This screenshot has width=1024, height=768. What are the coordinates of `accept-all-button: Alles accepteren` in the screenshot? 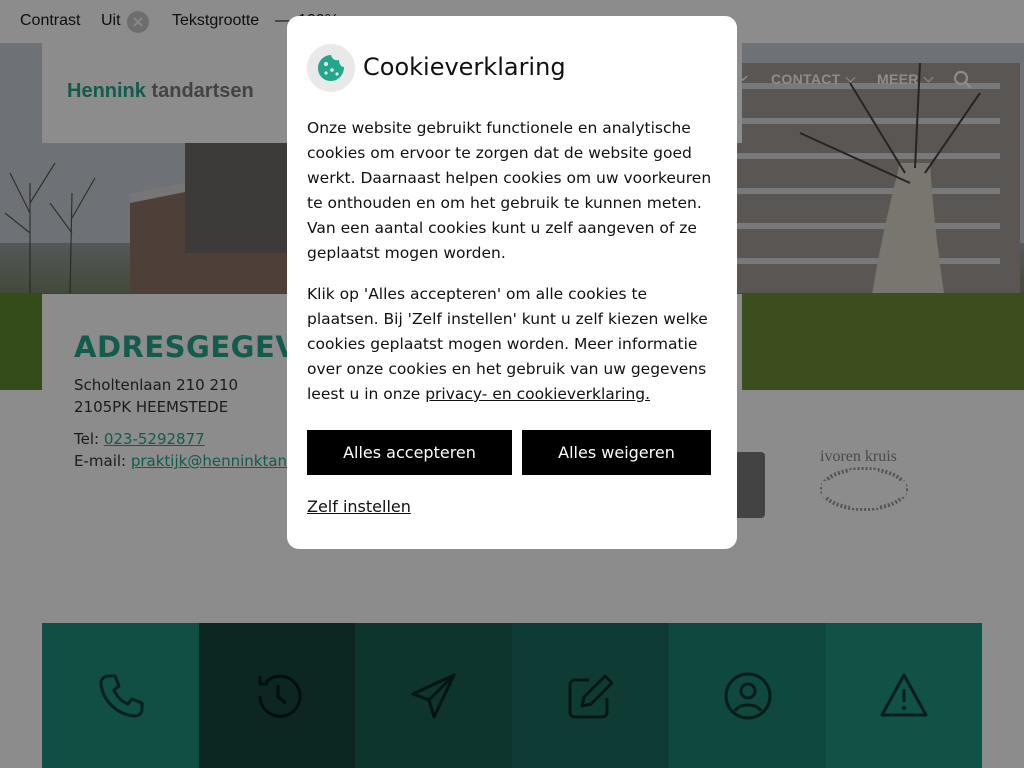 It's located at (409, 452).